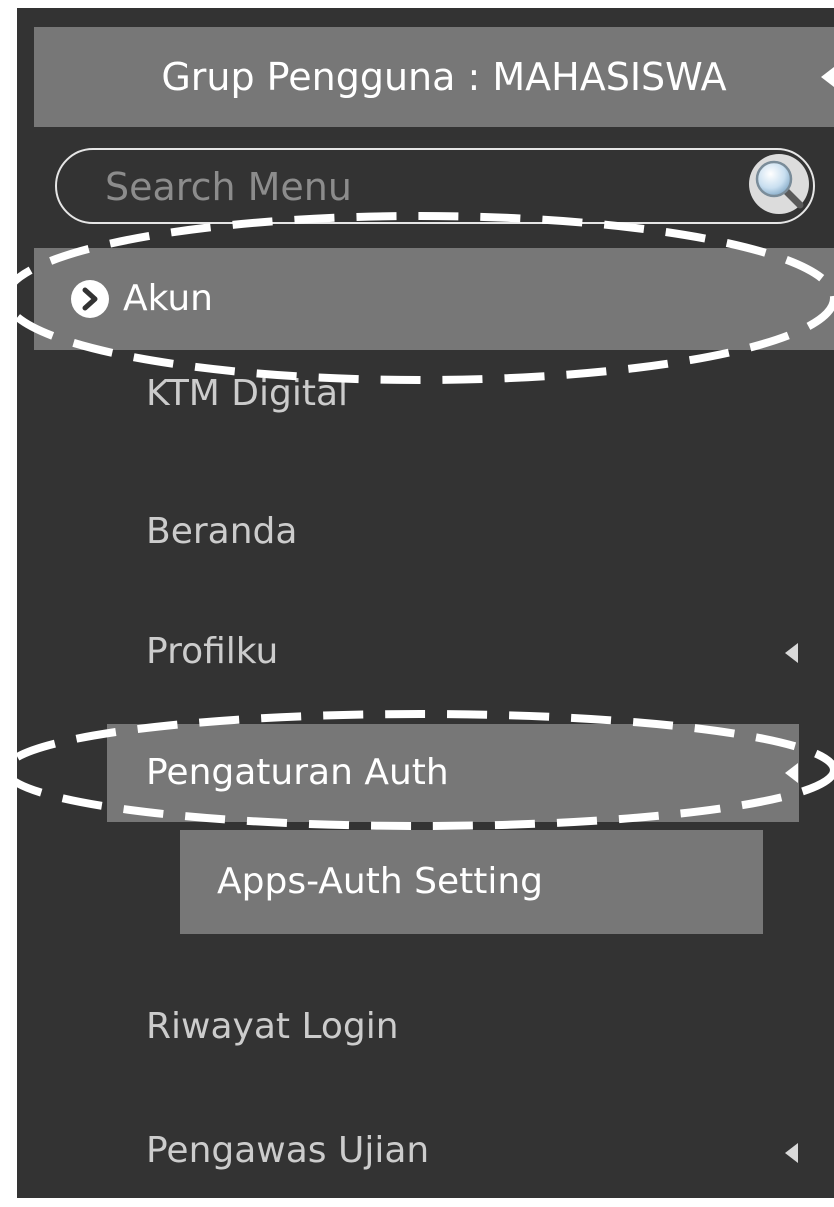 The image size is (834, 1207). Describe the element at coordinates (827, 77) in the screenshot. I see `collapse-caret-icon` at that location.